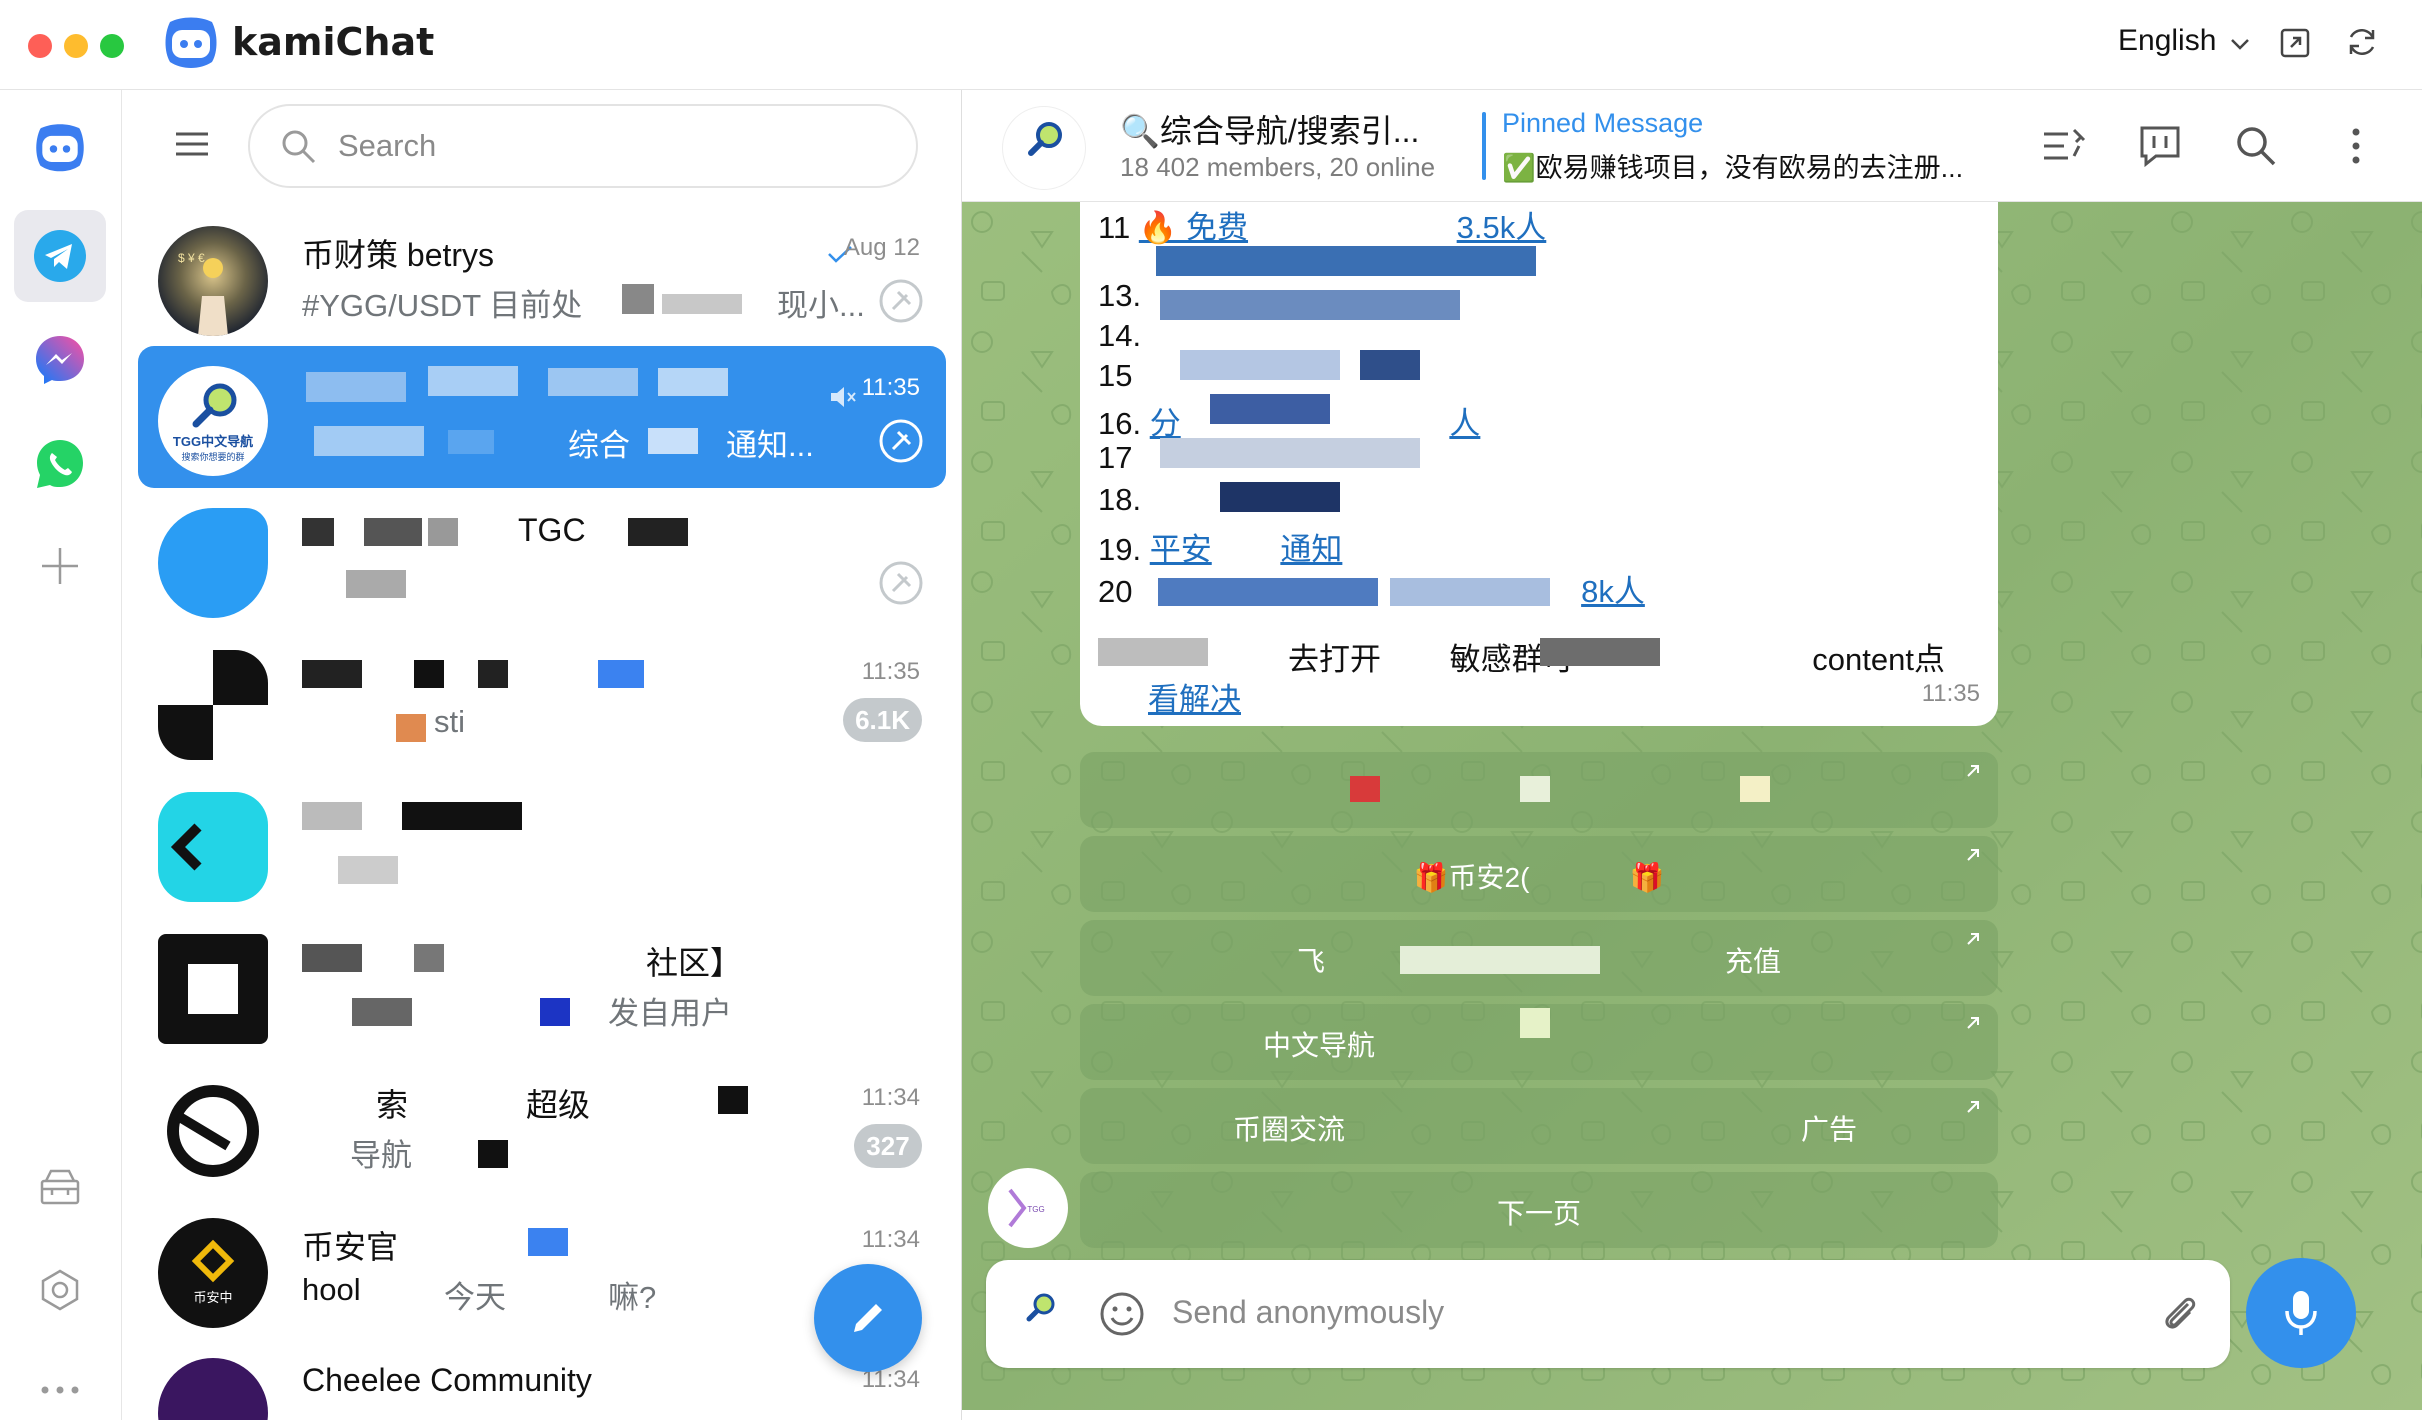 Image resolution: width=2422 pixels, height=1420 pixels. I want to click on kamichat-logo-icon, so click(191, 42).